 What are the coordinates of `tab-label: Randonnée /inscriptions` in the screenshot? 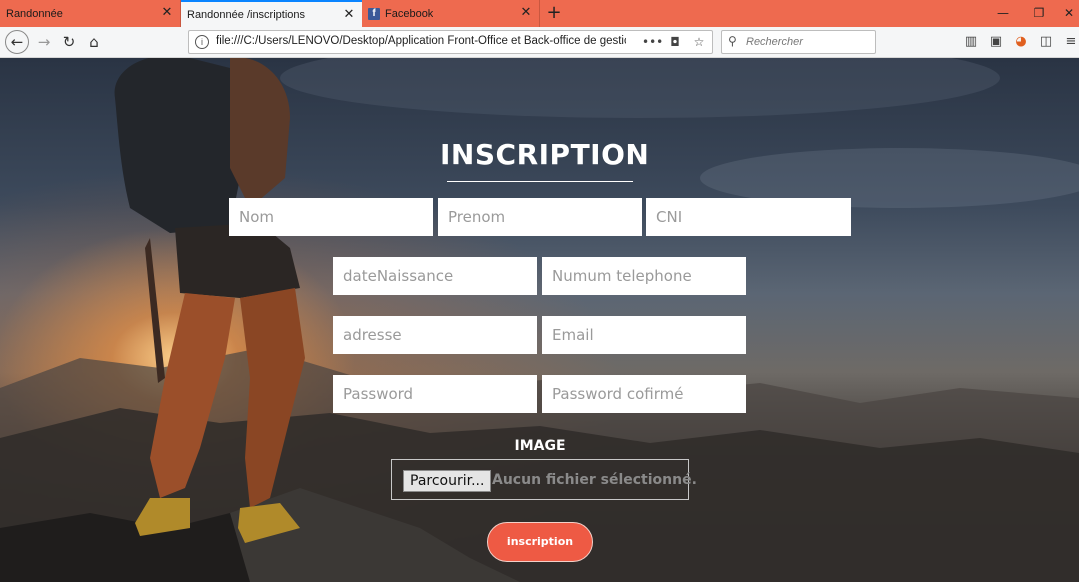 It's located at (246, 14).